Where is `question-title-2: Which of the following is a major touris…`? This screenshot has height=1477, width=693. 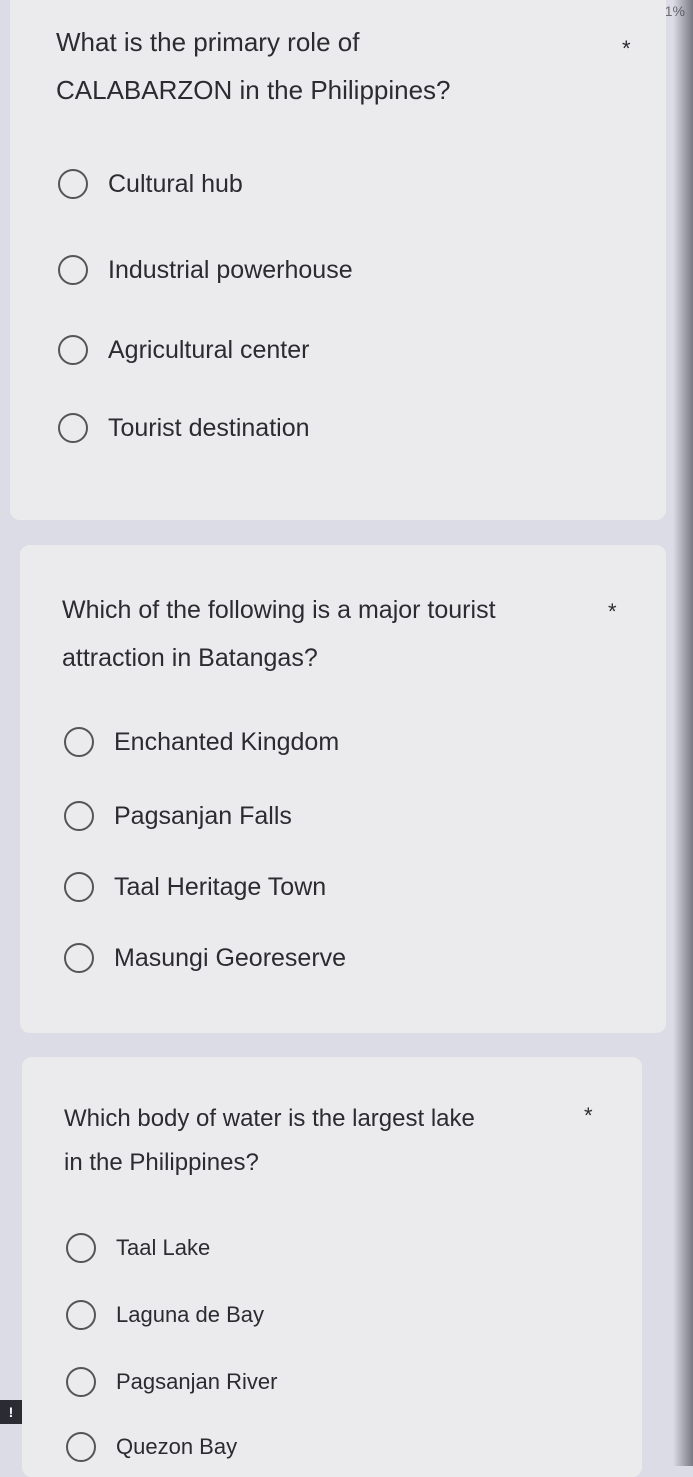 question-title-2: Which of the following is a major touris… is located at coordinates (342, 634).